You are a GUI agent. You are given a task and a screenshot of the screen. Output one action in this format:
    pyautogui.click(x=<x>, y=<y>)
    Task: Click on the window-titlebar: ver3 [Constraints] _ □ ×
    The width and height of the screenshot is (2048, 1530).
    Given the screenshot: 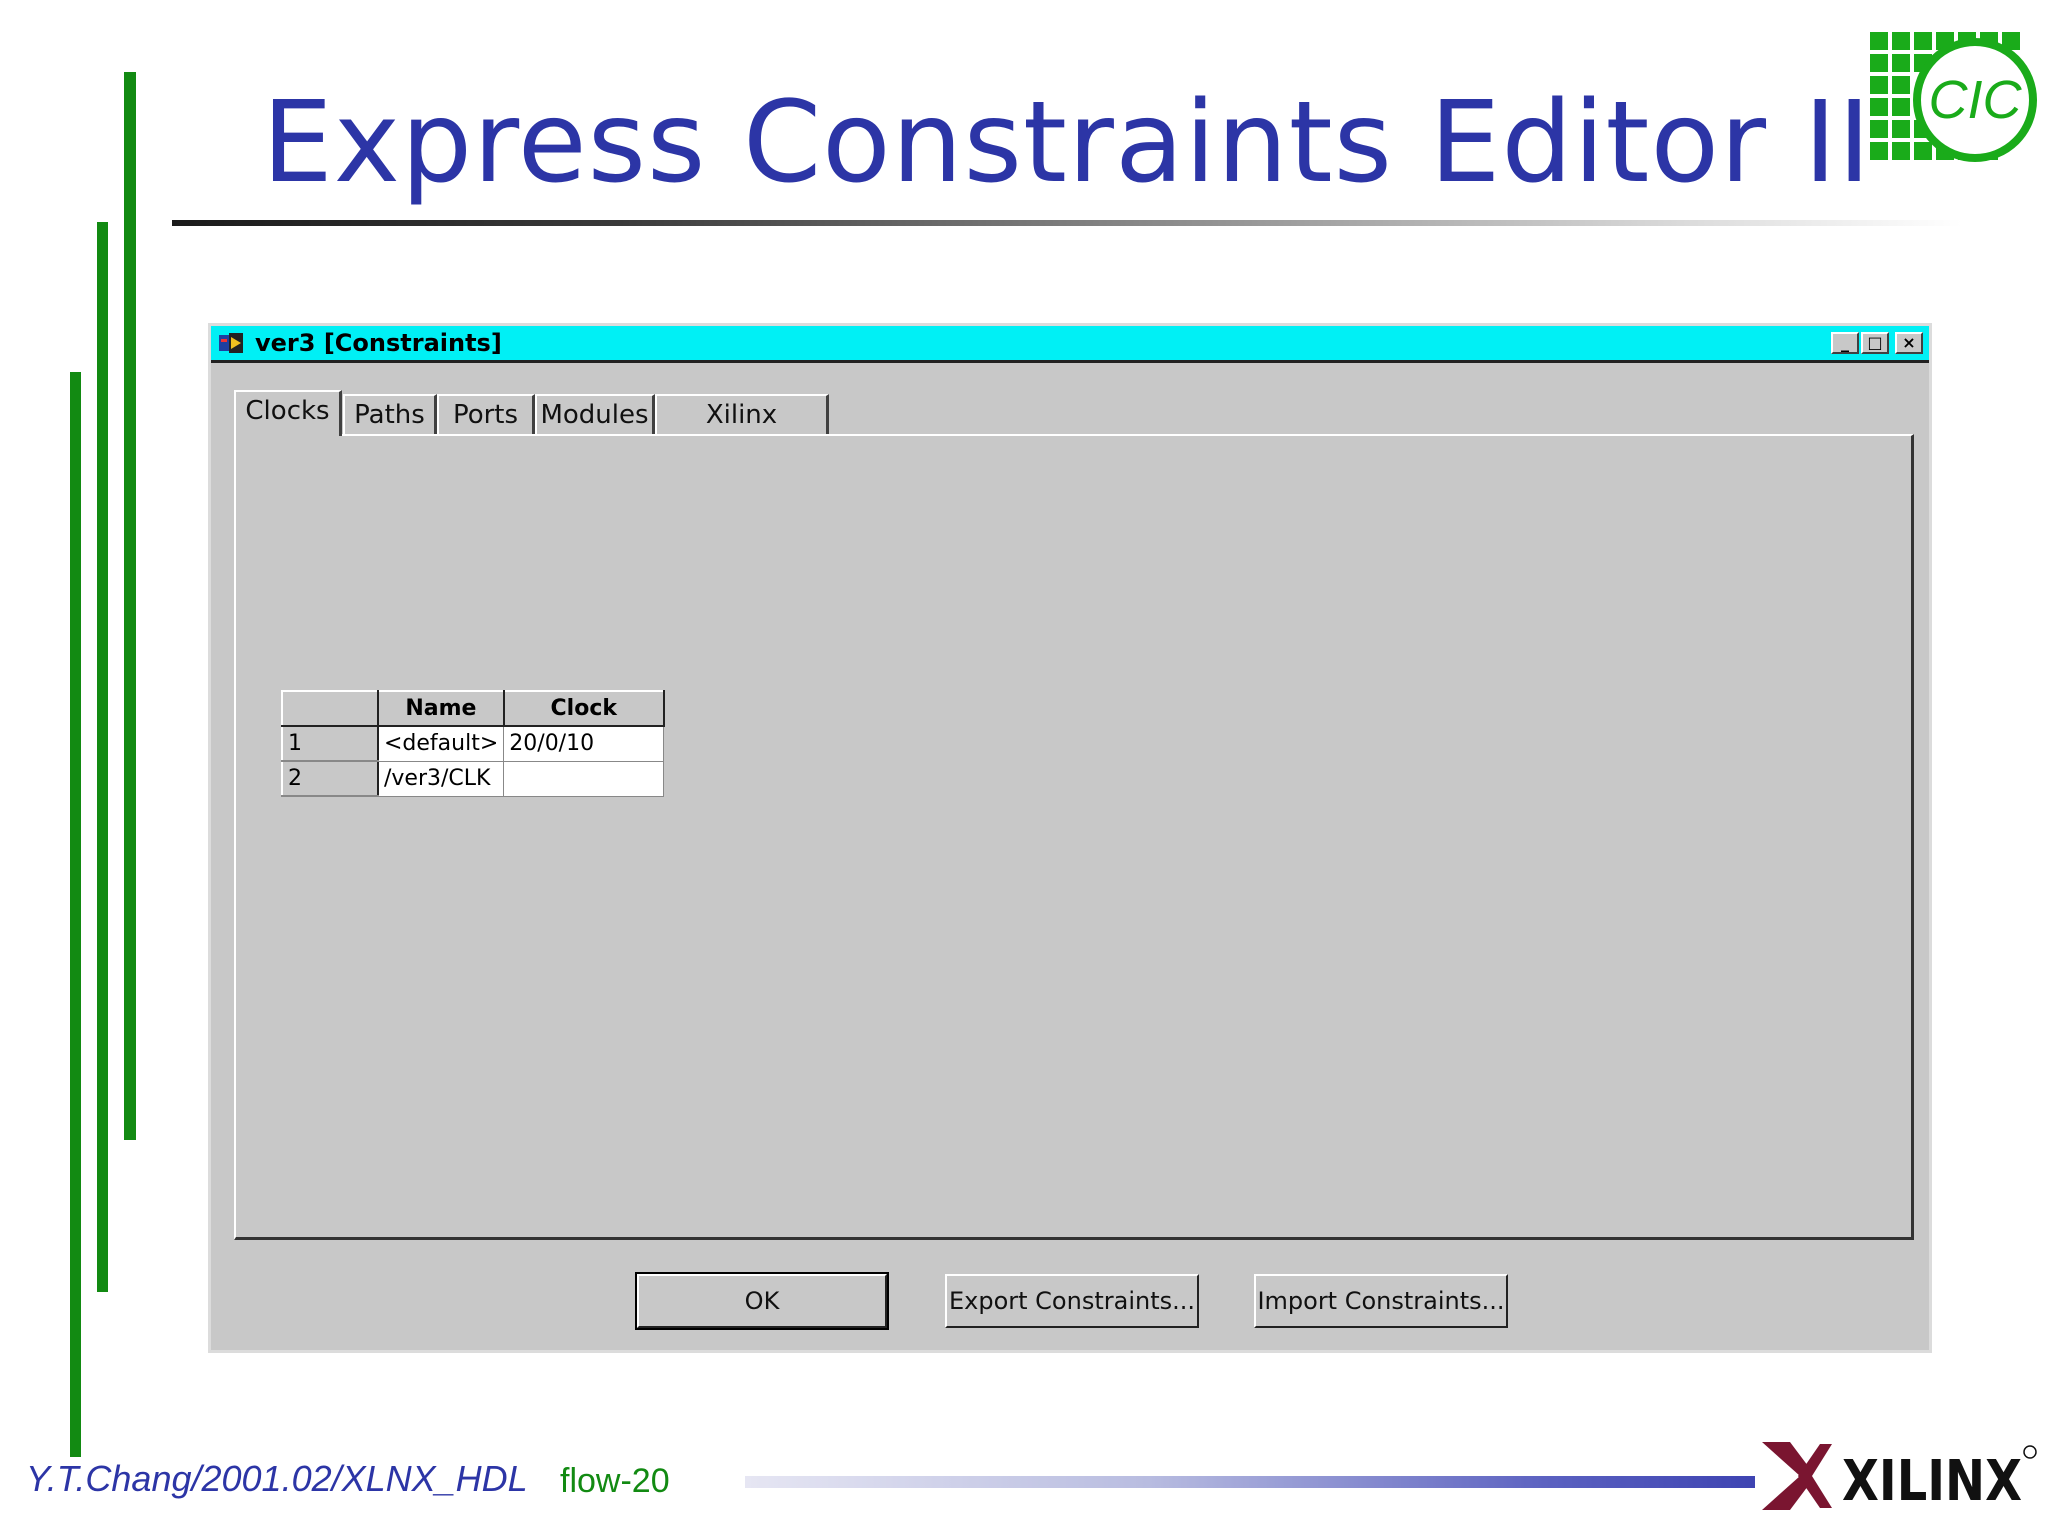 What is the action you would take?
    pyautogui.click(x=1070, y=344)
    